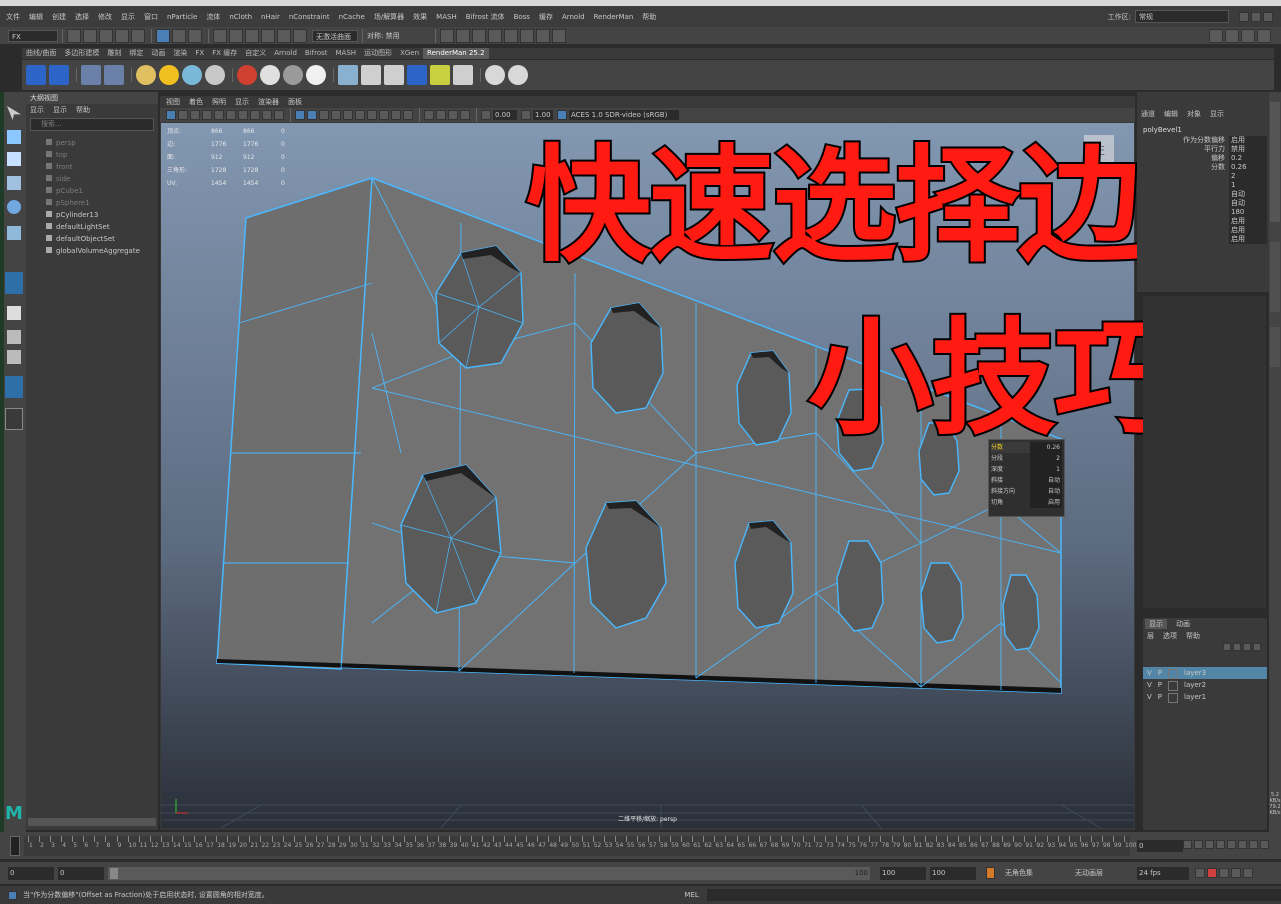  What do you see at coordinates (1216, 194) in the screenshot?
I see `channel-row: 自动` at bounding box center [1216, 194].